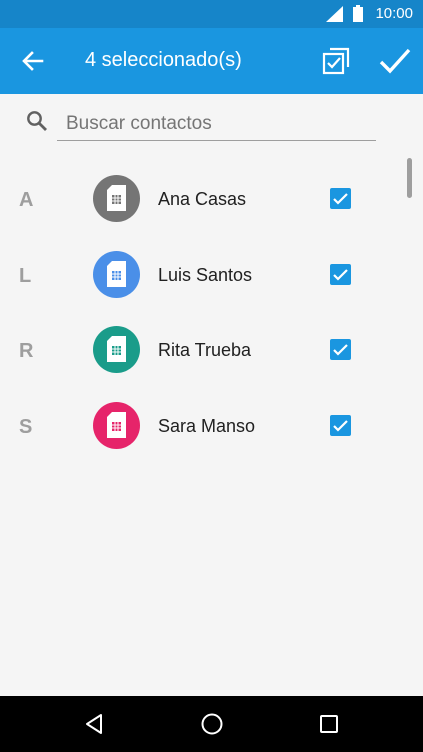  Describe the element at coordinates (33, 61) in the screenshot. I see `back-arrow-icon` at that location.